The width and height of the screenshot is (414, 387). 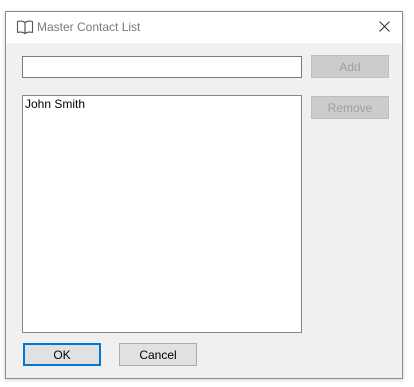 I want to click on open-book-icon, so click(x=25, y=27).